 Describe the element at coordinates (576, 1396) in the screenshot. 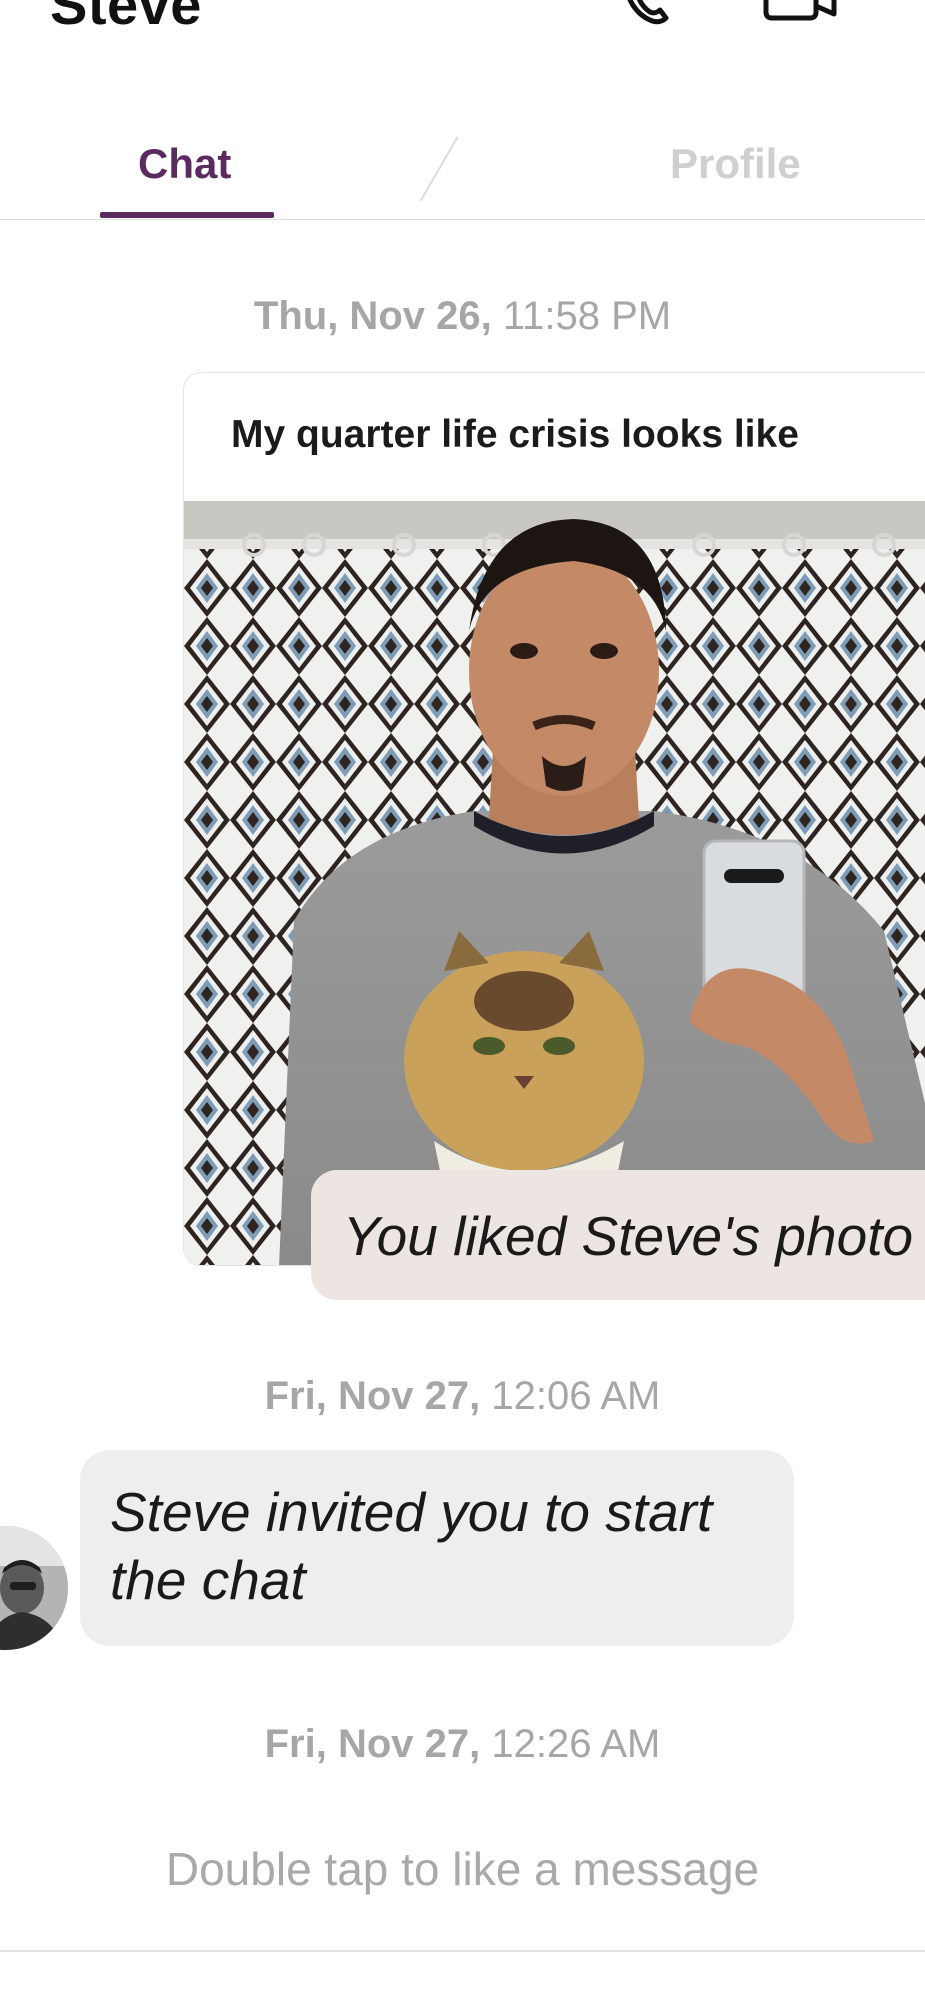

I see `timestamp-time: 12:06 AM` at that location.